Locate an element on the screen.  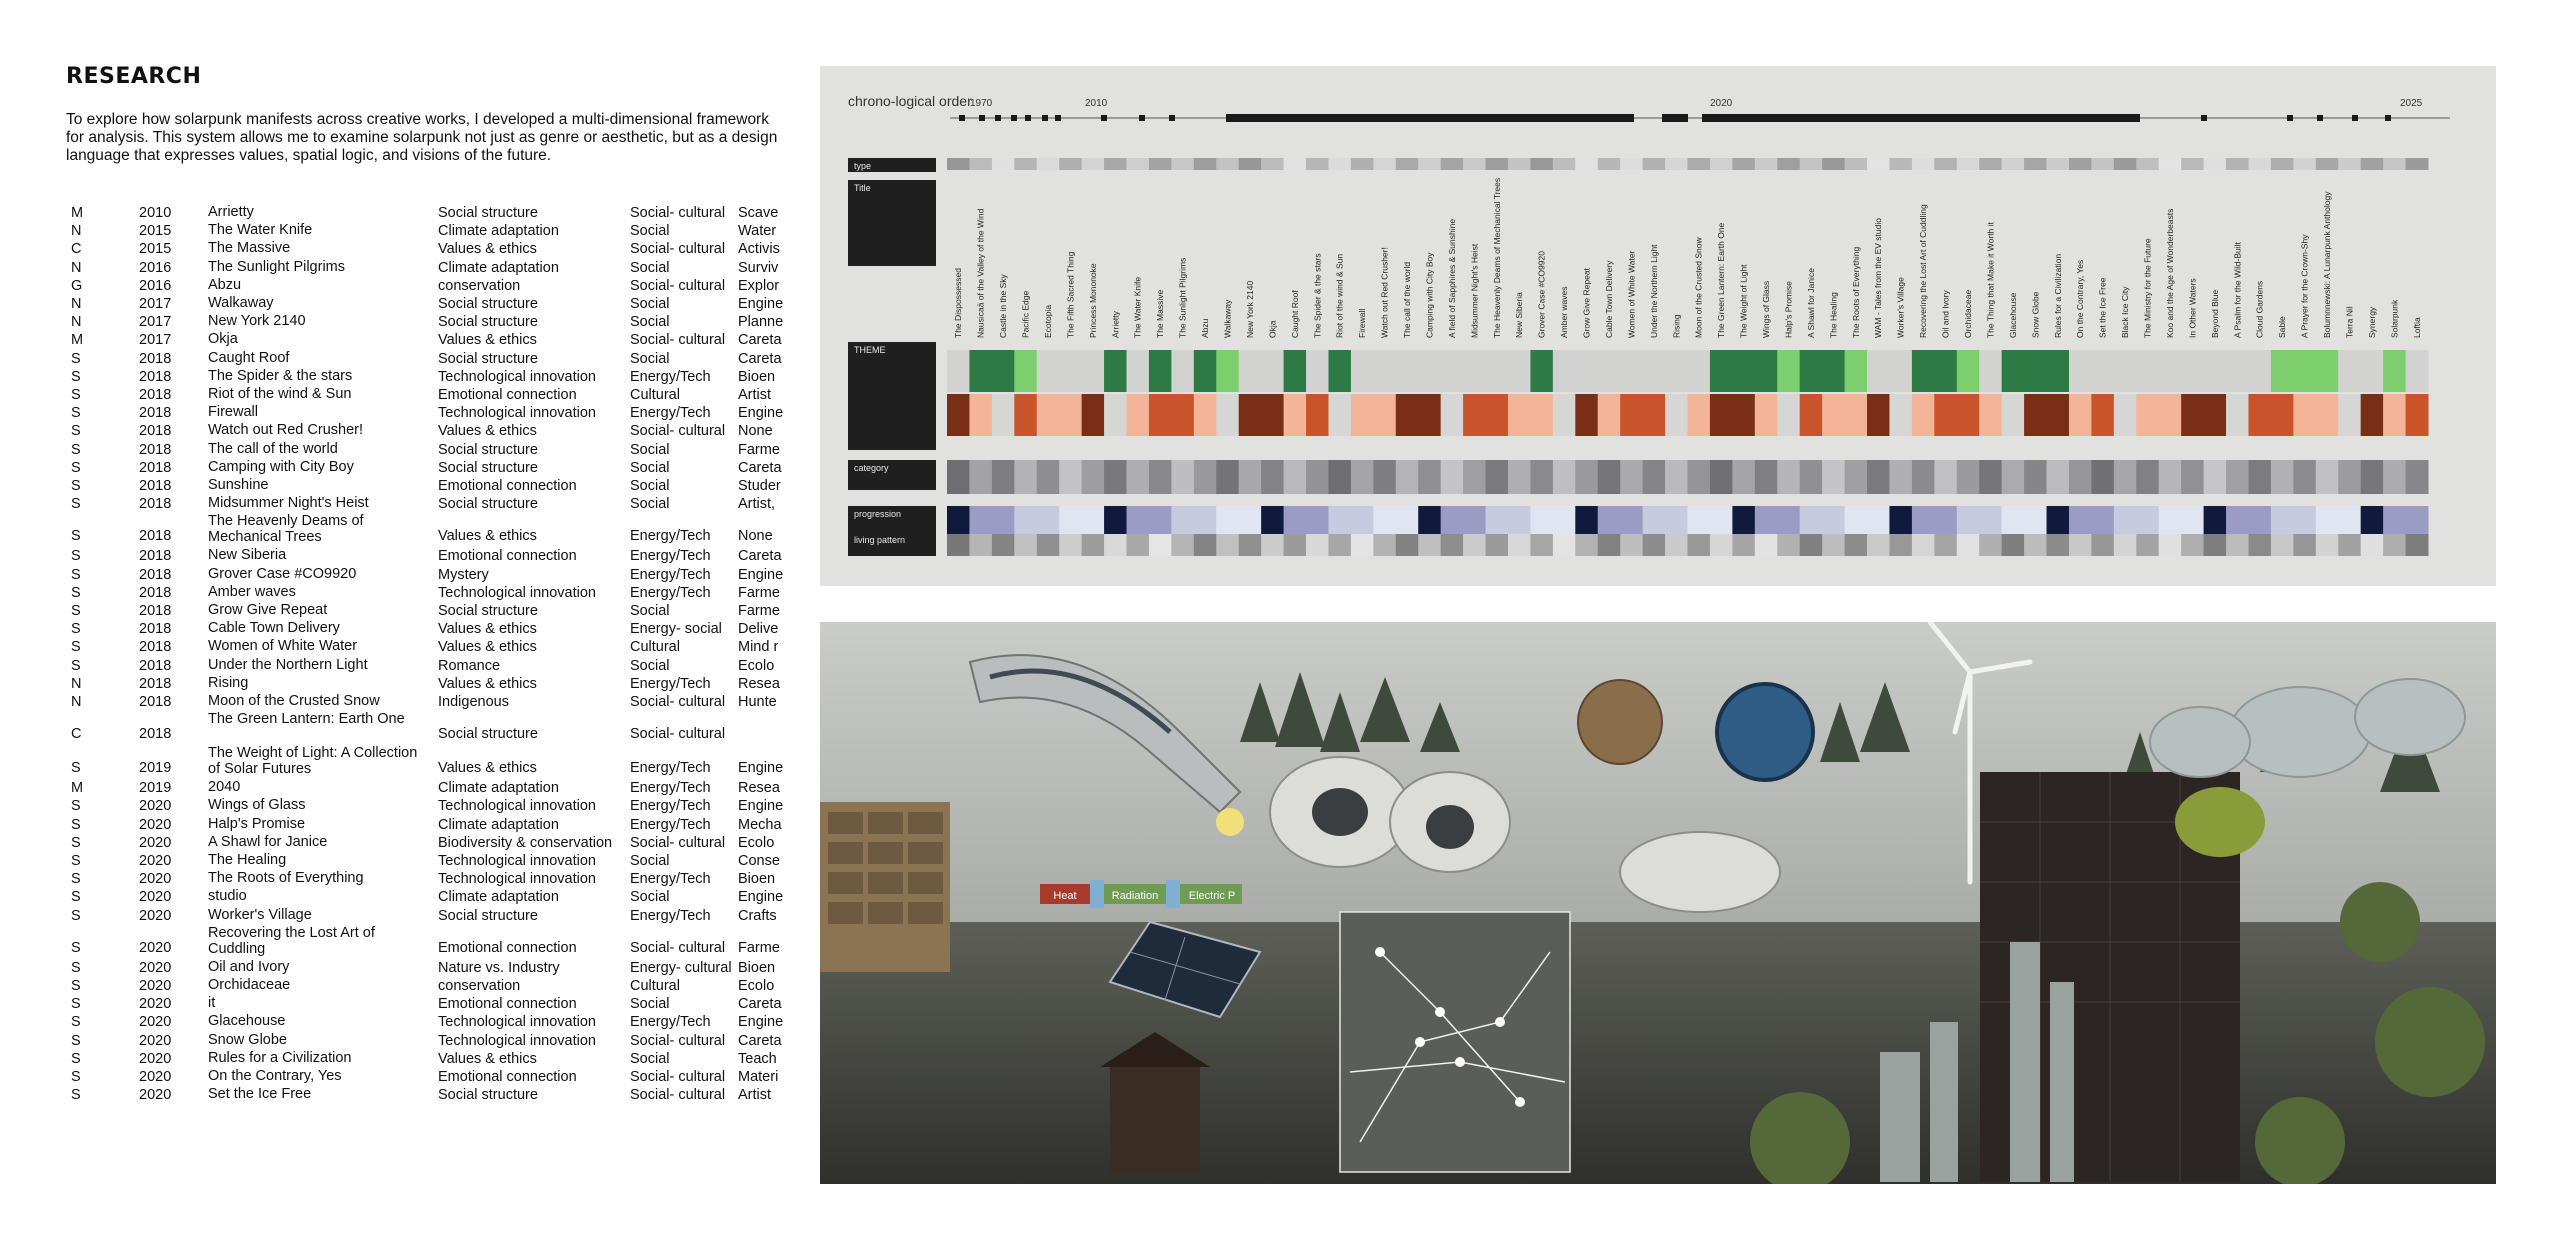
title-label: The Massive is located at coordinates (1160, 314).